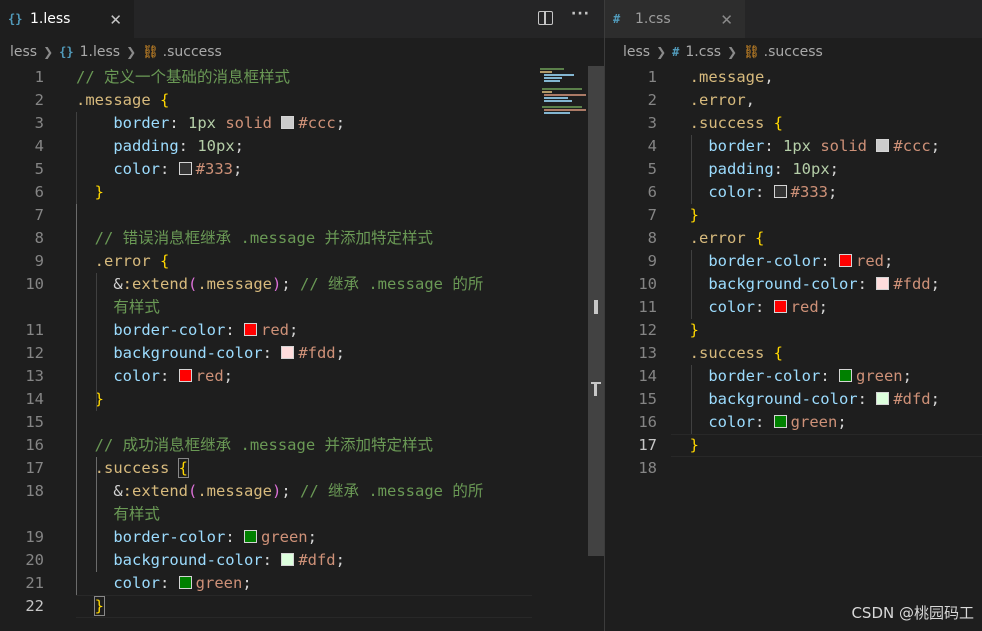 The height and width of the screenshot is (631, 982). I want to click on code-text: .message {, so click(122, 100).